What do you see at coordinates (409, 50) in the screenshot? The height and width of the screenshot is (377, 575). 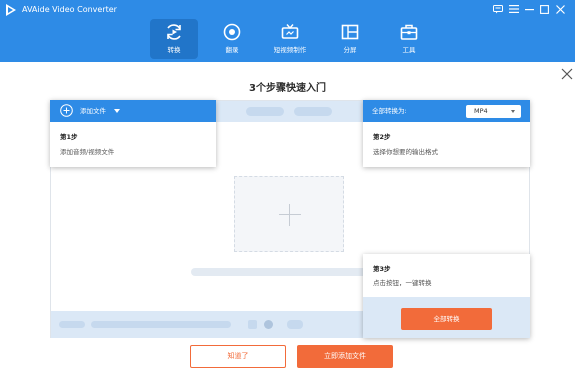 I see `tab-label: 工具` at bounding box center [409, 50].